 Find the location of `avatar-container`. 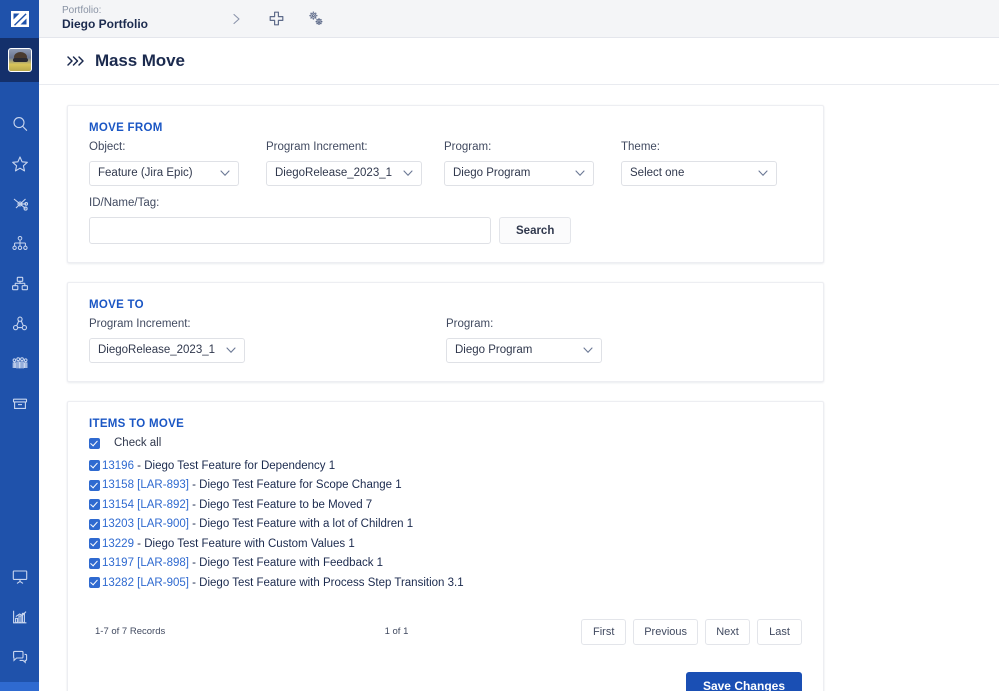

avatar-container is located at coordinates (19, 60).